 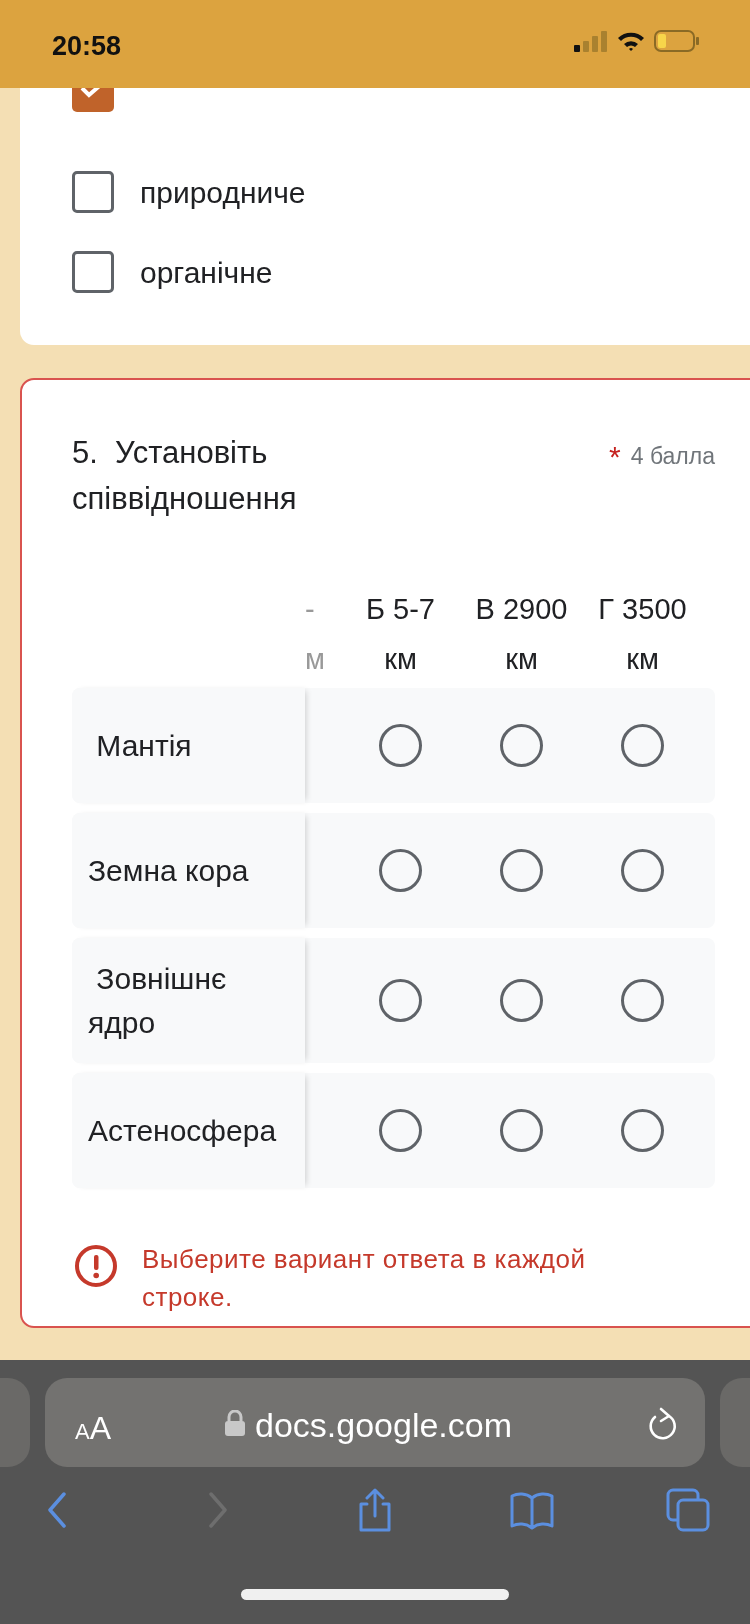 What do you see at coordinates (93, 1428) in the screenshot?
I see `text-size-button: AA` at bounding box center [93, 1428].